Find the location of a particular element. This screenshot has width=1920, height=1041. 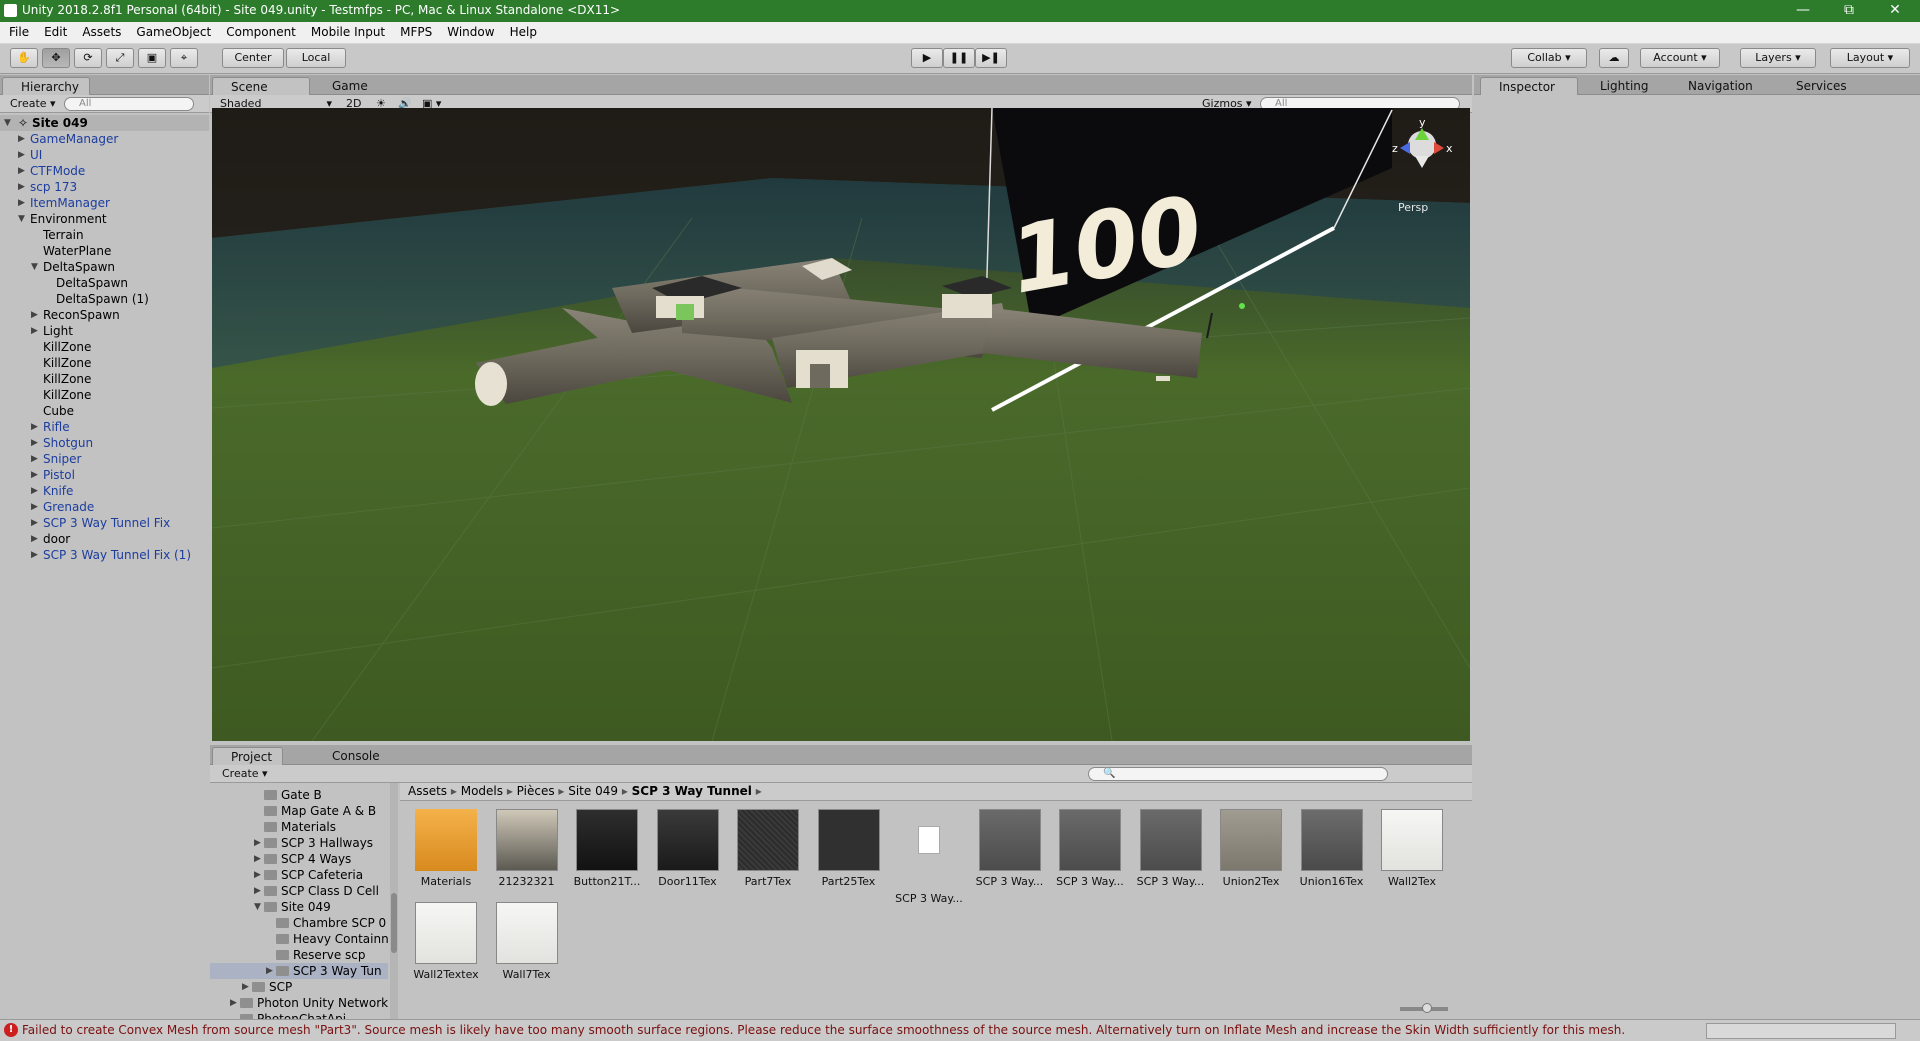

menu-window: Window is located at coordinates (469, 30).